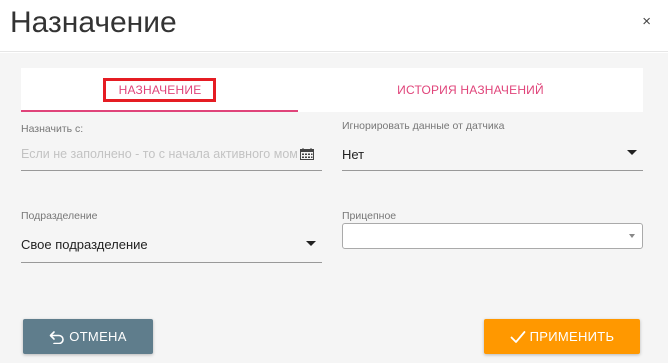 This screenshot has width=668, height=363. What do you see at coordinates (159, 111) in the screenshot?
I see `active-tab-indicator` at bounding box center [159, 111].